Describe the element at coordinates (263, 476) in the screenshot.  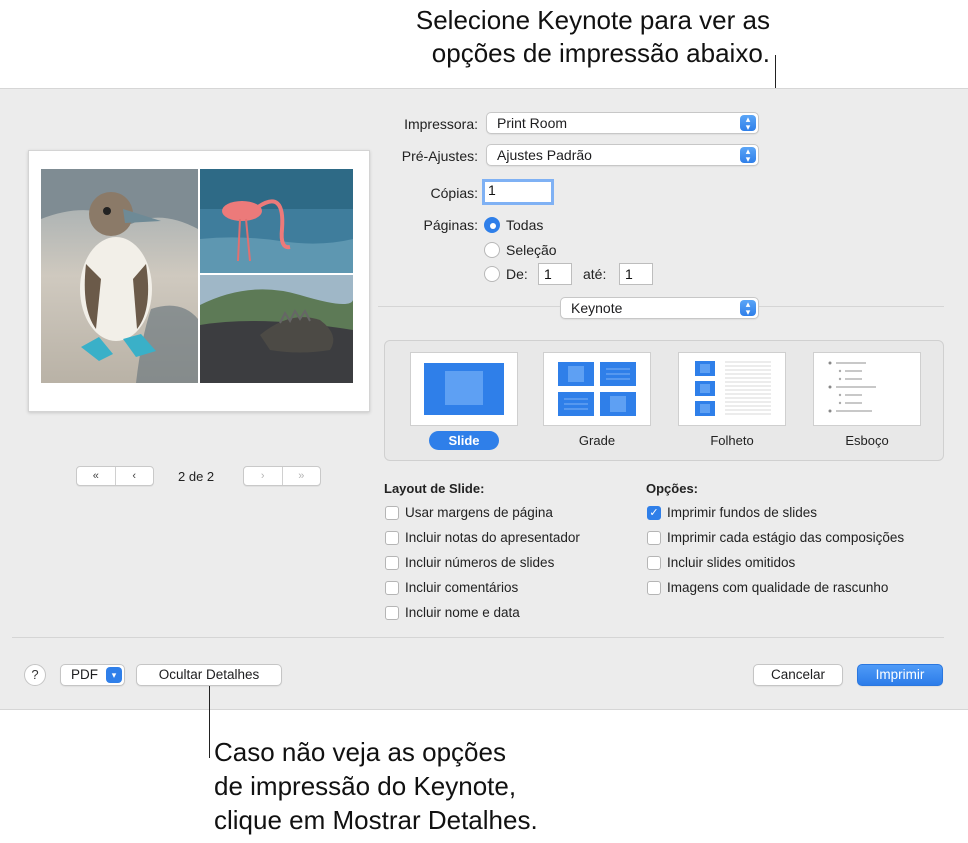
I see `next-page-button: ›` at that location.